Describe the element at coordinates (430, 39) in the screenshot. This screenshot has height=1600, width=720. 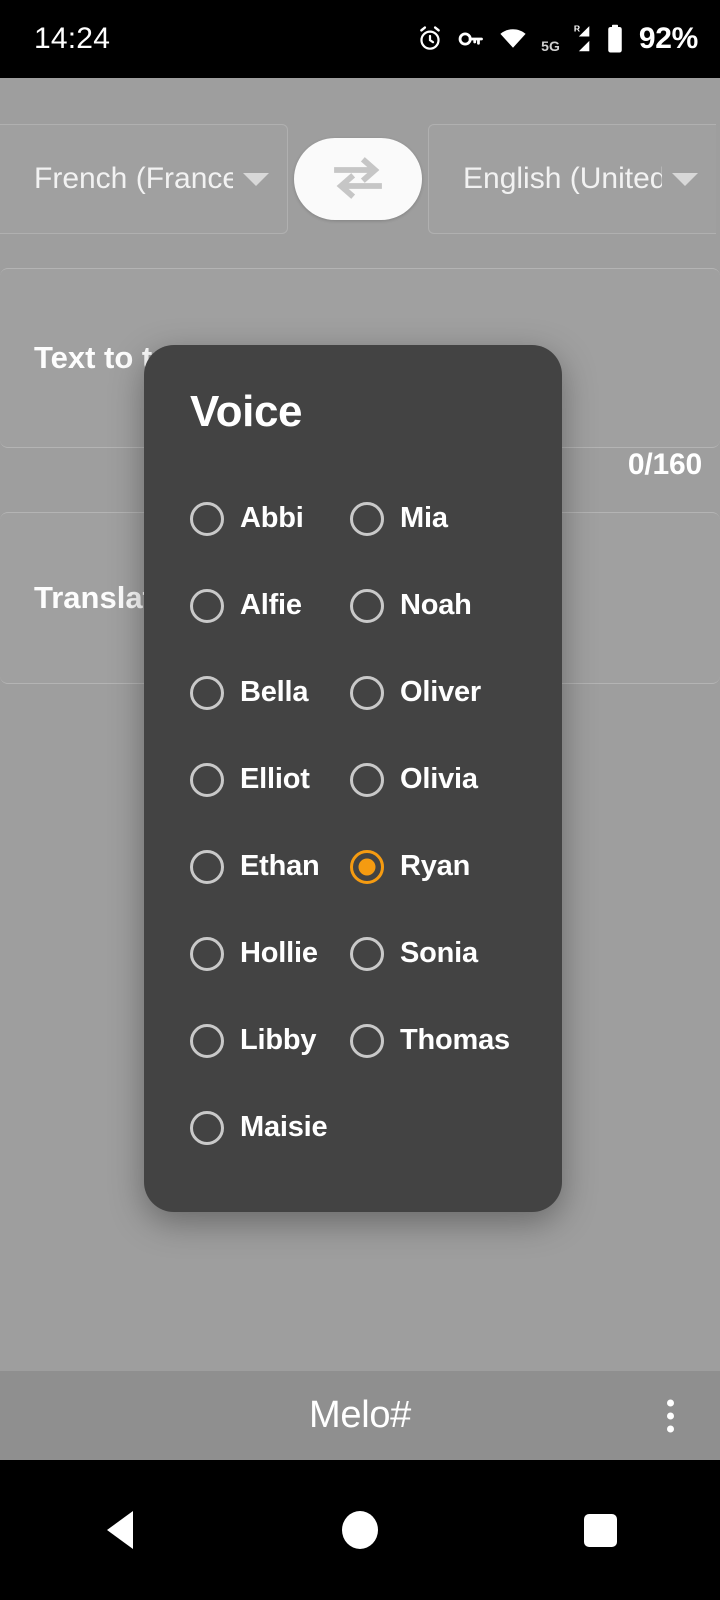
I see `alarm-icon` at that location.